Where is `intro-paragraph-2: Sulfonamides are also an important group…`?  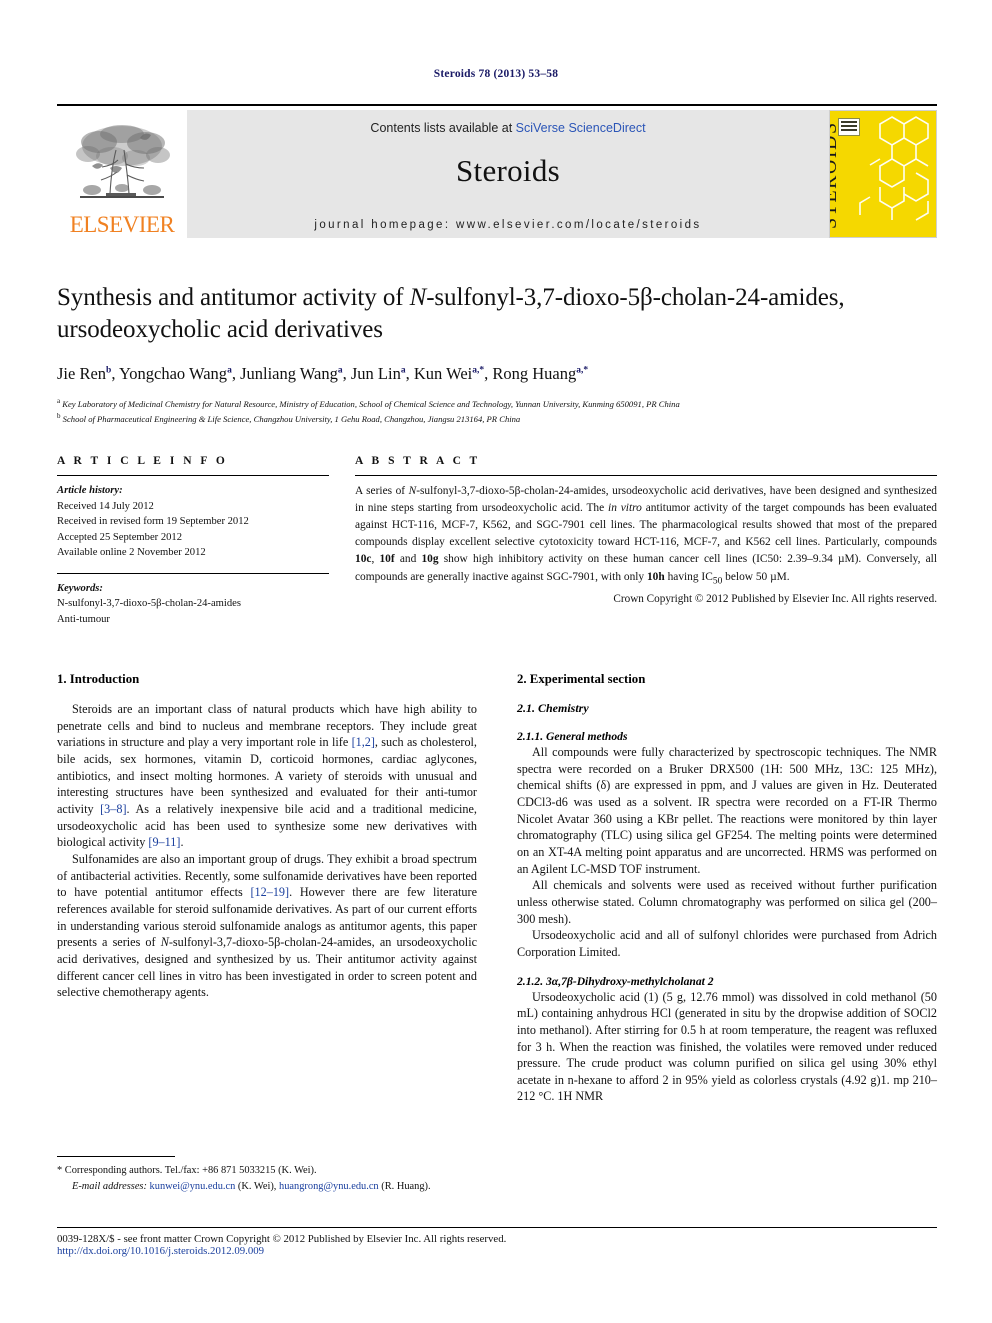
intro-paragraph-2: Sulfonamides are also an important group… is located at coordinates (267, 926).